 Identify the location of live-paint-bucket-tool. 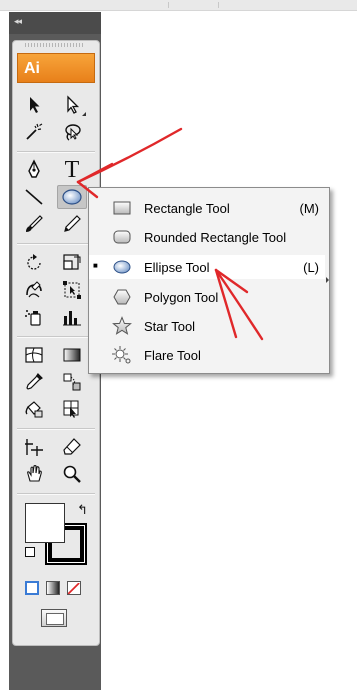
(34, 409).